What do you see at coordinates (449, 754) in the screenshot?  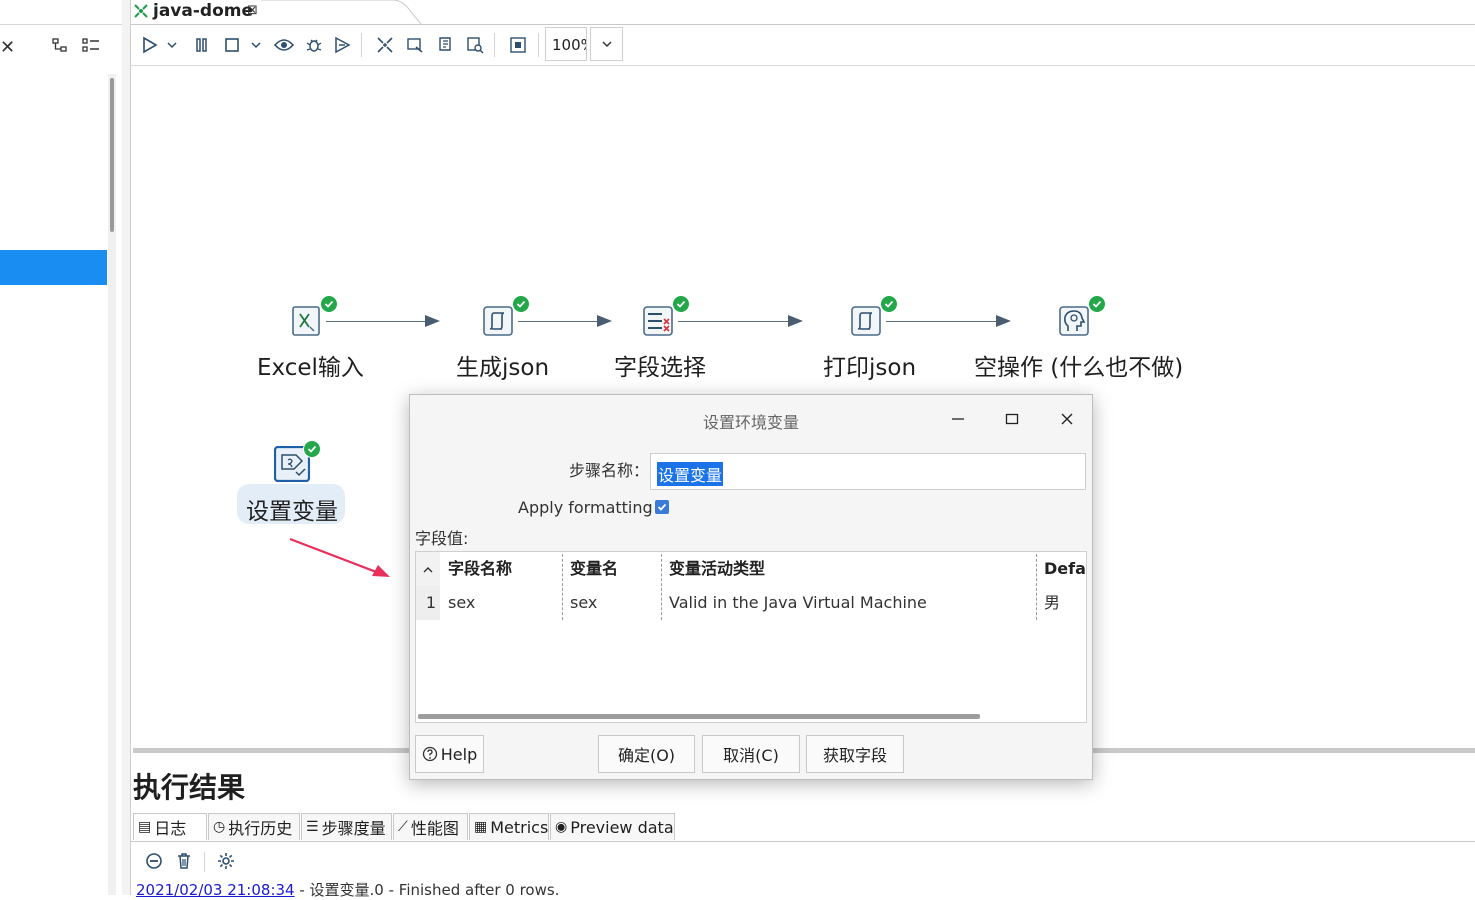 I see `help-button: Help` at bounding box center [449, 754].